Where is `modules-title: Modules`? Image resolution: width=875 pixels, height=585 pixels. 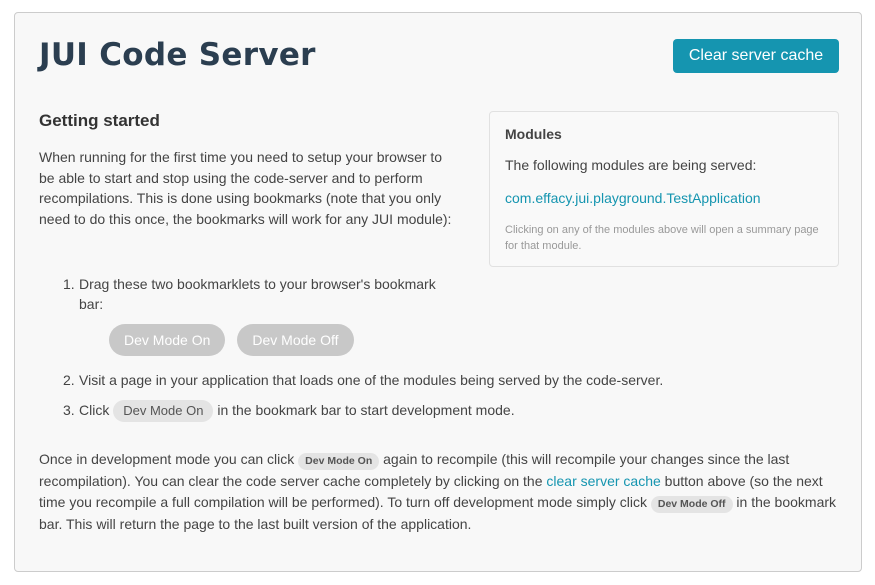 modules-title: Modules is located at coordinates (533, 134).